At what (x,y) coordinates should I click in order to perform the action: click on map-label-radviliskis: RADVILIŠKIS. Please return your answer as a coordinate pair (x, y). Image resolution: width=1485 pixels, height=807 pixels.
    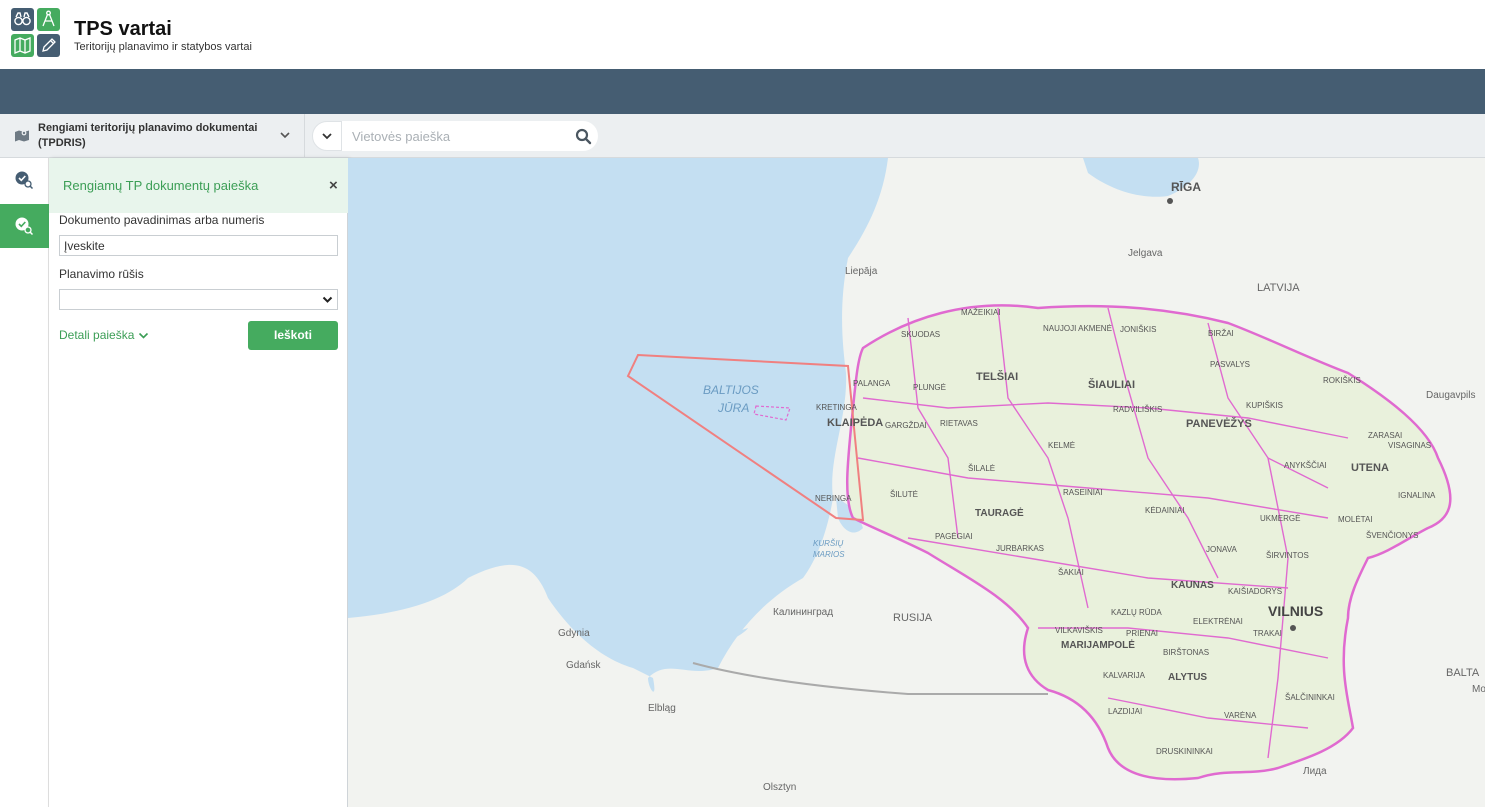
    Looking at the image, I should click on (1137, 409).